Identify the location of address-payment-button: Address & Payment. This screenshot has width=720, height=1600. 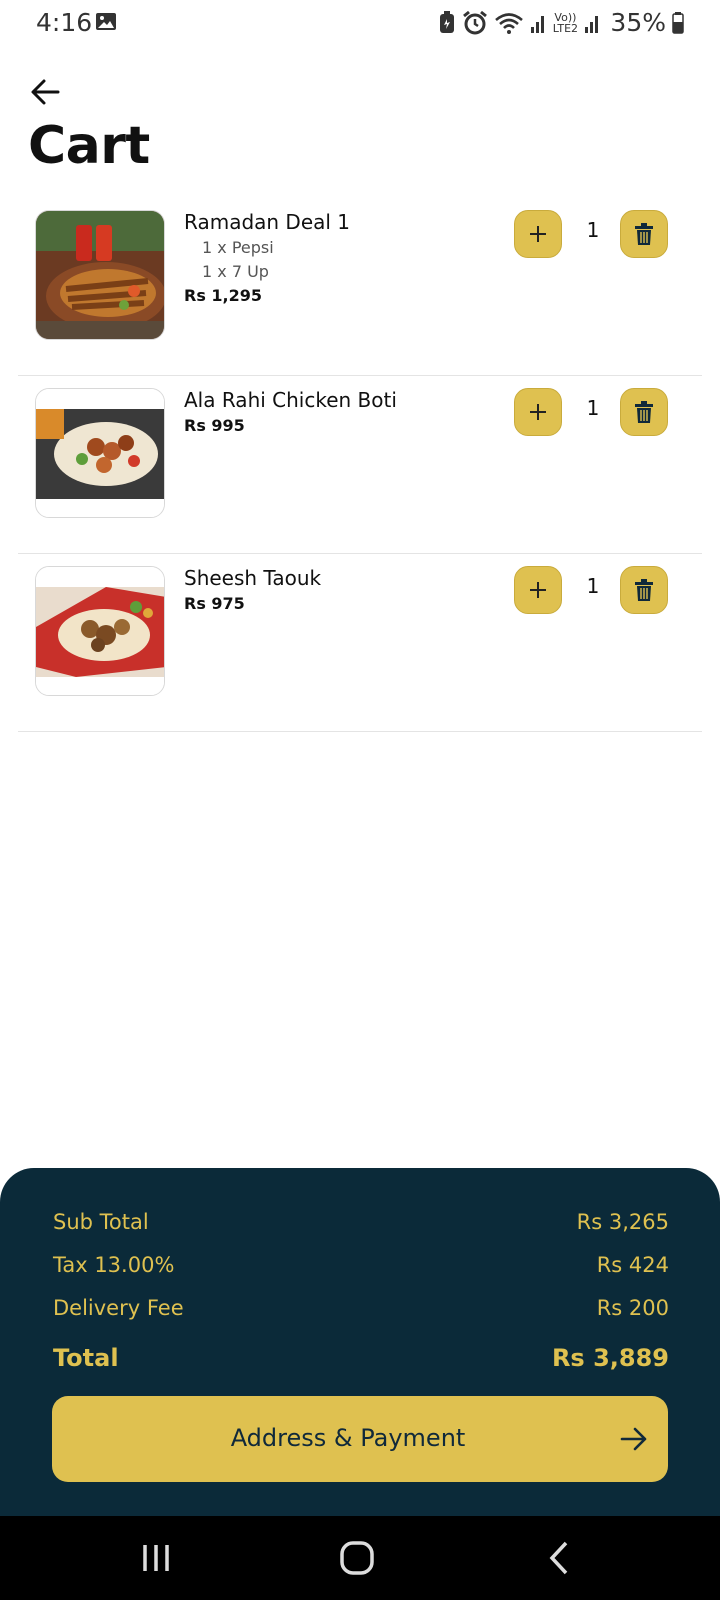
(360, 1439).